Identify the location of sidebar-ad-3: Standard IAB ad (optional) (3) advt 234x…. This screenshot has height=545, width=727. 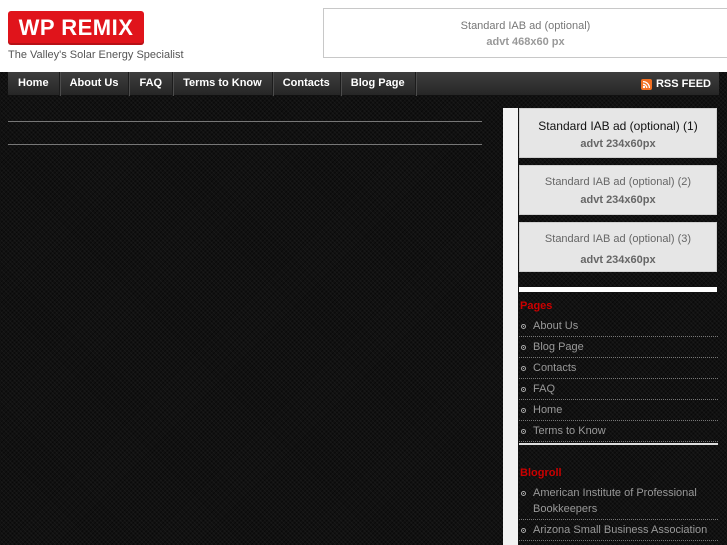
(618, 247).